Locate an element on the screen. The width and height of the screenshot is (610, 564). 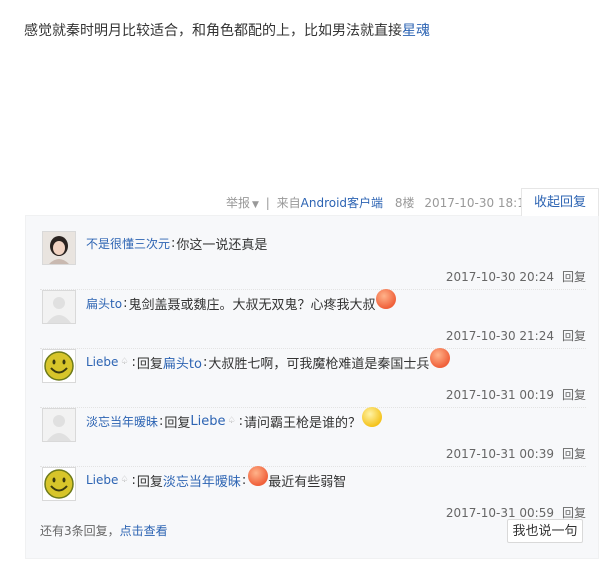
reply-meta: 2017-10-30 21:24 回复 is located at coordinates (516, 335).